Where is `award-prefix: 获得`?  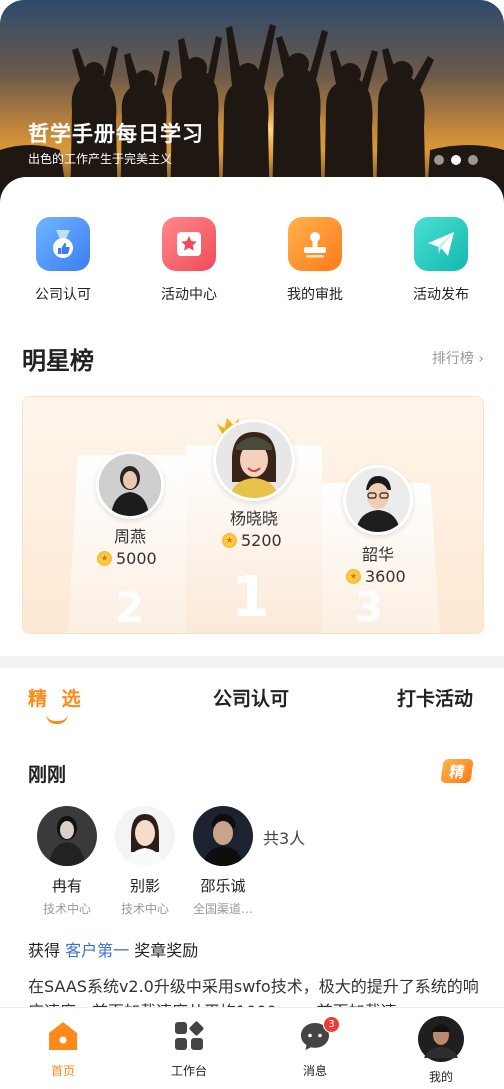 award-prefix: 获得 is located at coordinates (44, 950).